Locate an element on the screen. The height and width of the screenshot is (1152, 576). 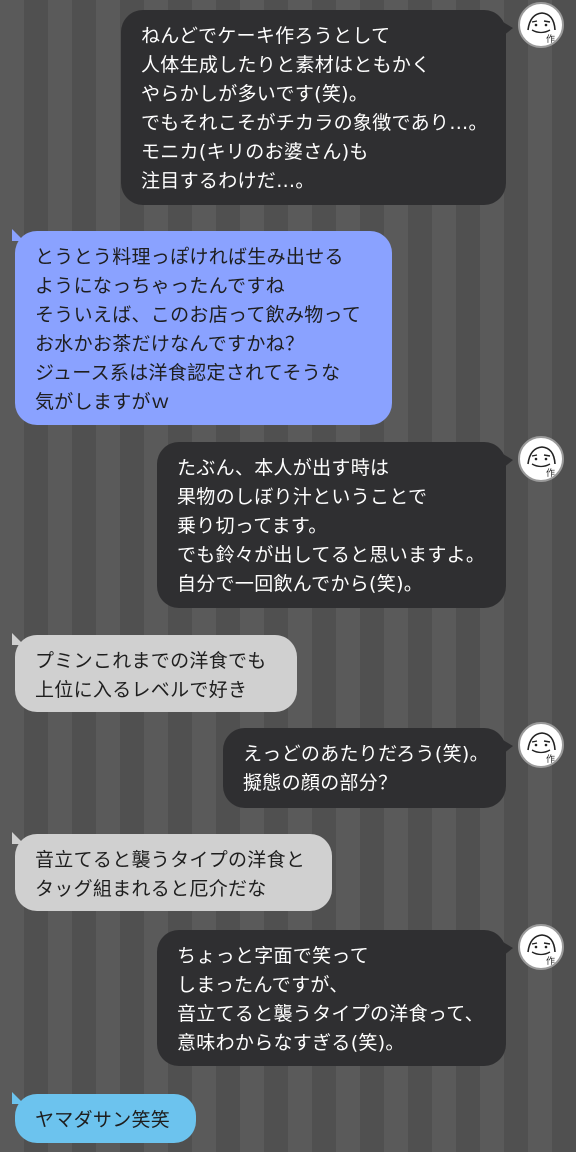
message-line: でも鈴々が出してると思いますよ。 is located at coordinates (331, 555).